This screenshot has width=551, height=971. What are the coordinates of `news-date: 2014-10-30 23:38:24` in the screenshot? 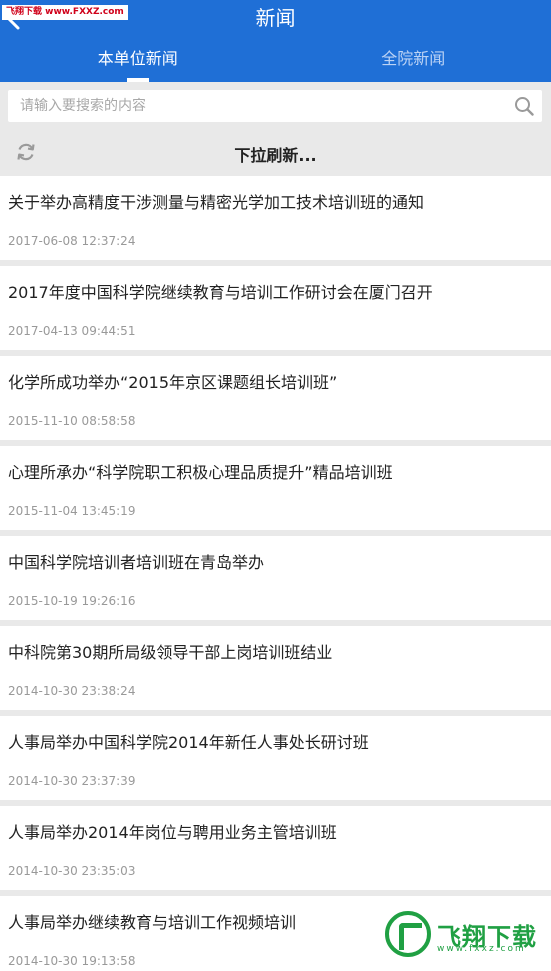 It's located at (72, 691).